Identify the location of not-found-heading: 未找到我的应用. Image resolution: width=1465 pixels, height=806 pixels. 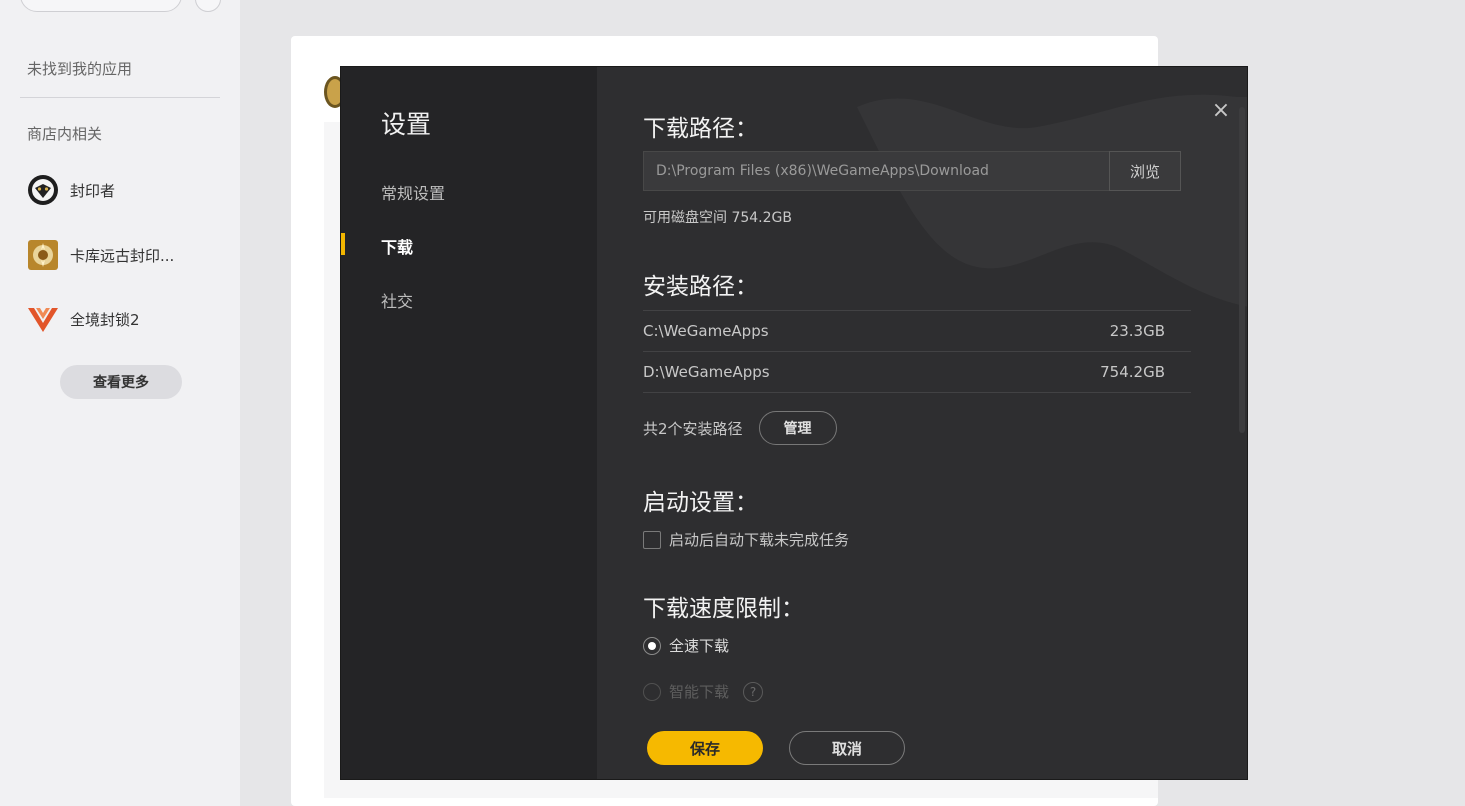
(80, 69).